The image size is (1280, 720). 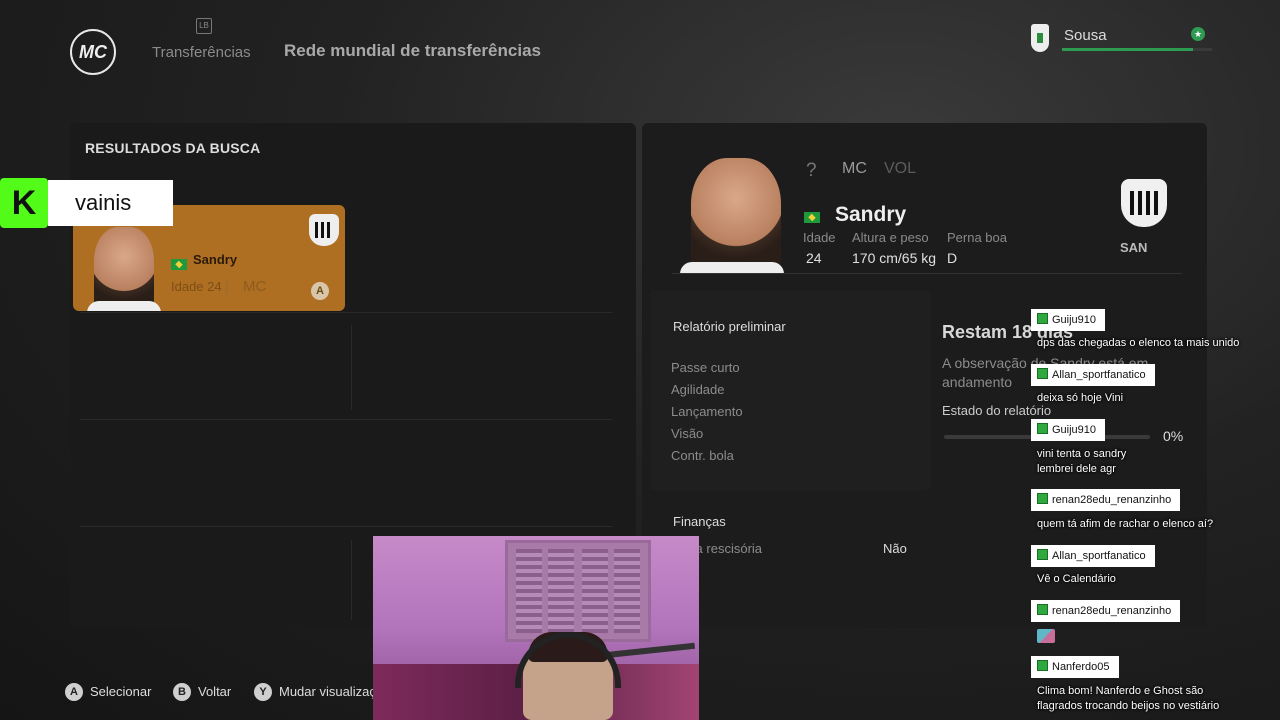 What do you see at coordinates (124, 269) in the screenshot?
I see `player-photo` at bounding box center [124, 269].